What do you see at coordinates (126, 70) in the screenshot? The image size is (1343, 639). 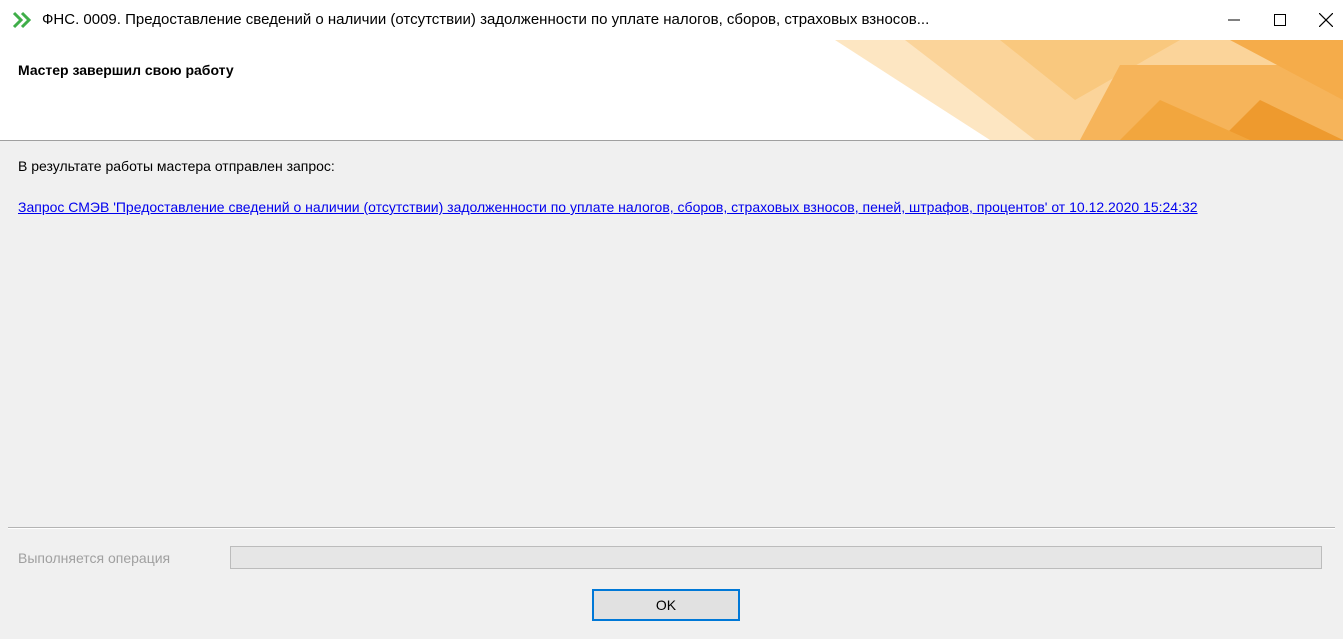 I see `header-title: Мастер завершил свою работу` at bounding box center [126, 70].